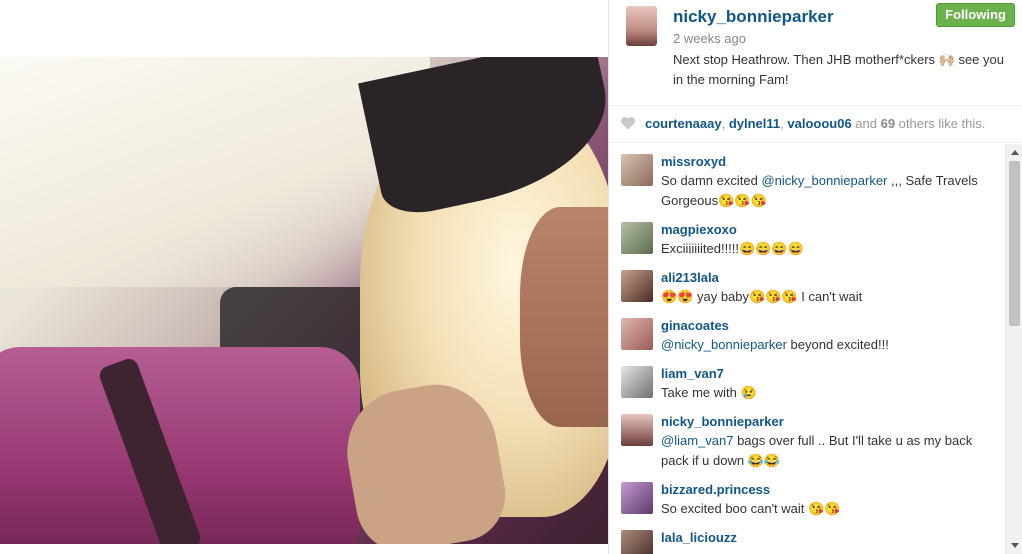 The height and width of the screenshot is (554, 1022). What do you see at coordinates (715, 489) in the screenshot?
I see `comment-username: bizzared.princess` at bounding box center [715, 489].